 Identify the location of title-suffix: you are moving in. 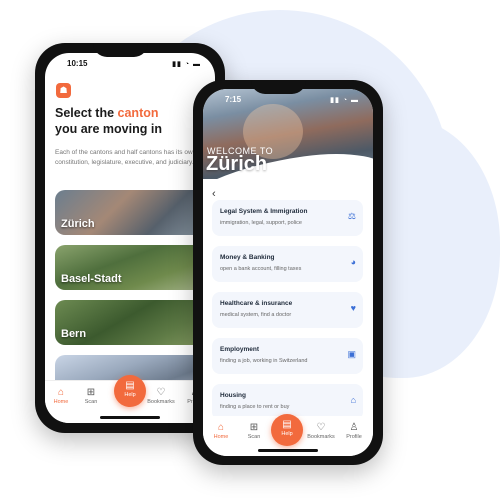
(108, 129).